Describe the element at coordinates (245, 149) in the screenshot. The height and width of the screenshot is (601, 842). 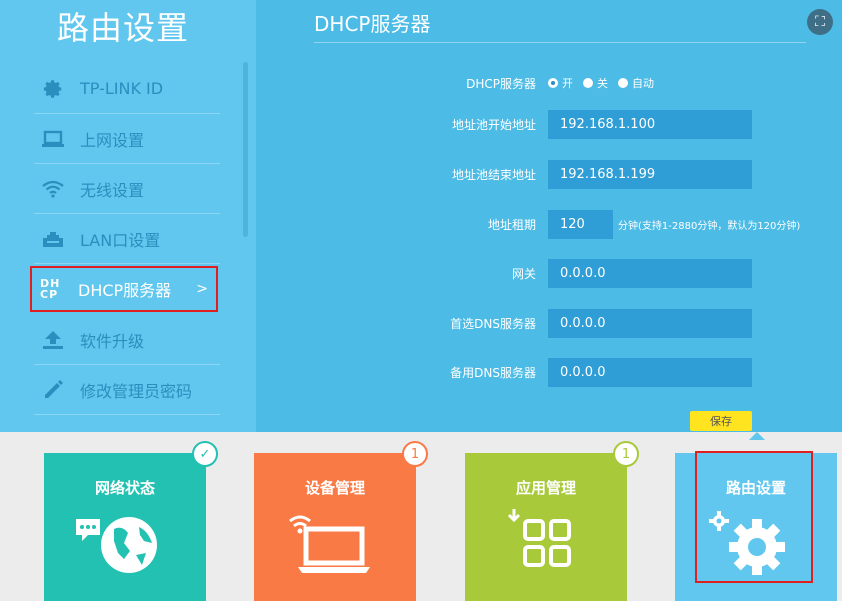
I see `sidebar-scrollbar` at that location.